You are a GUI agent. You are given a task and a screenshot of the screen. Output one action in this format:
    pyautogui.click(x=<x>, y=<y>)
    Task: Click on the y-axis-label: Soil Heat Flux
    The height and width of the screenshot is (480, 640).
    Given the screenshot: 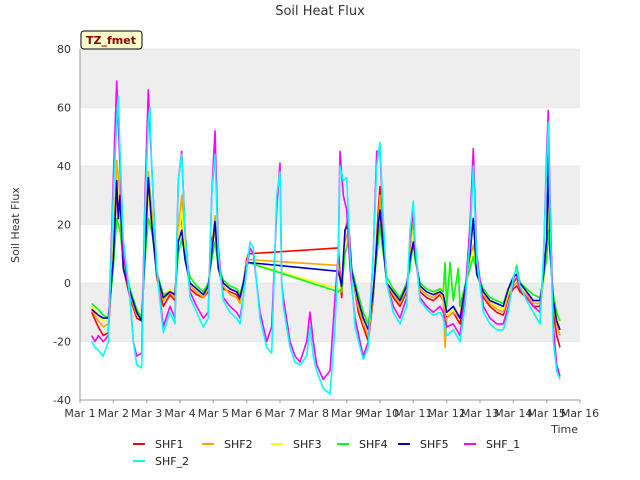 What is the action you would take?
    pyautogui.click(x=15, y=225)
    